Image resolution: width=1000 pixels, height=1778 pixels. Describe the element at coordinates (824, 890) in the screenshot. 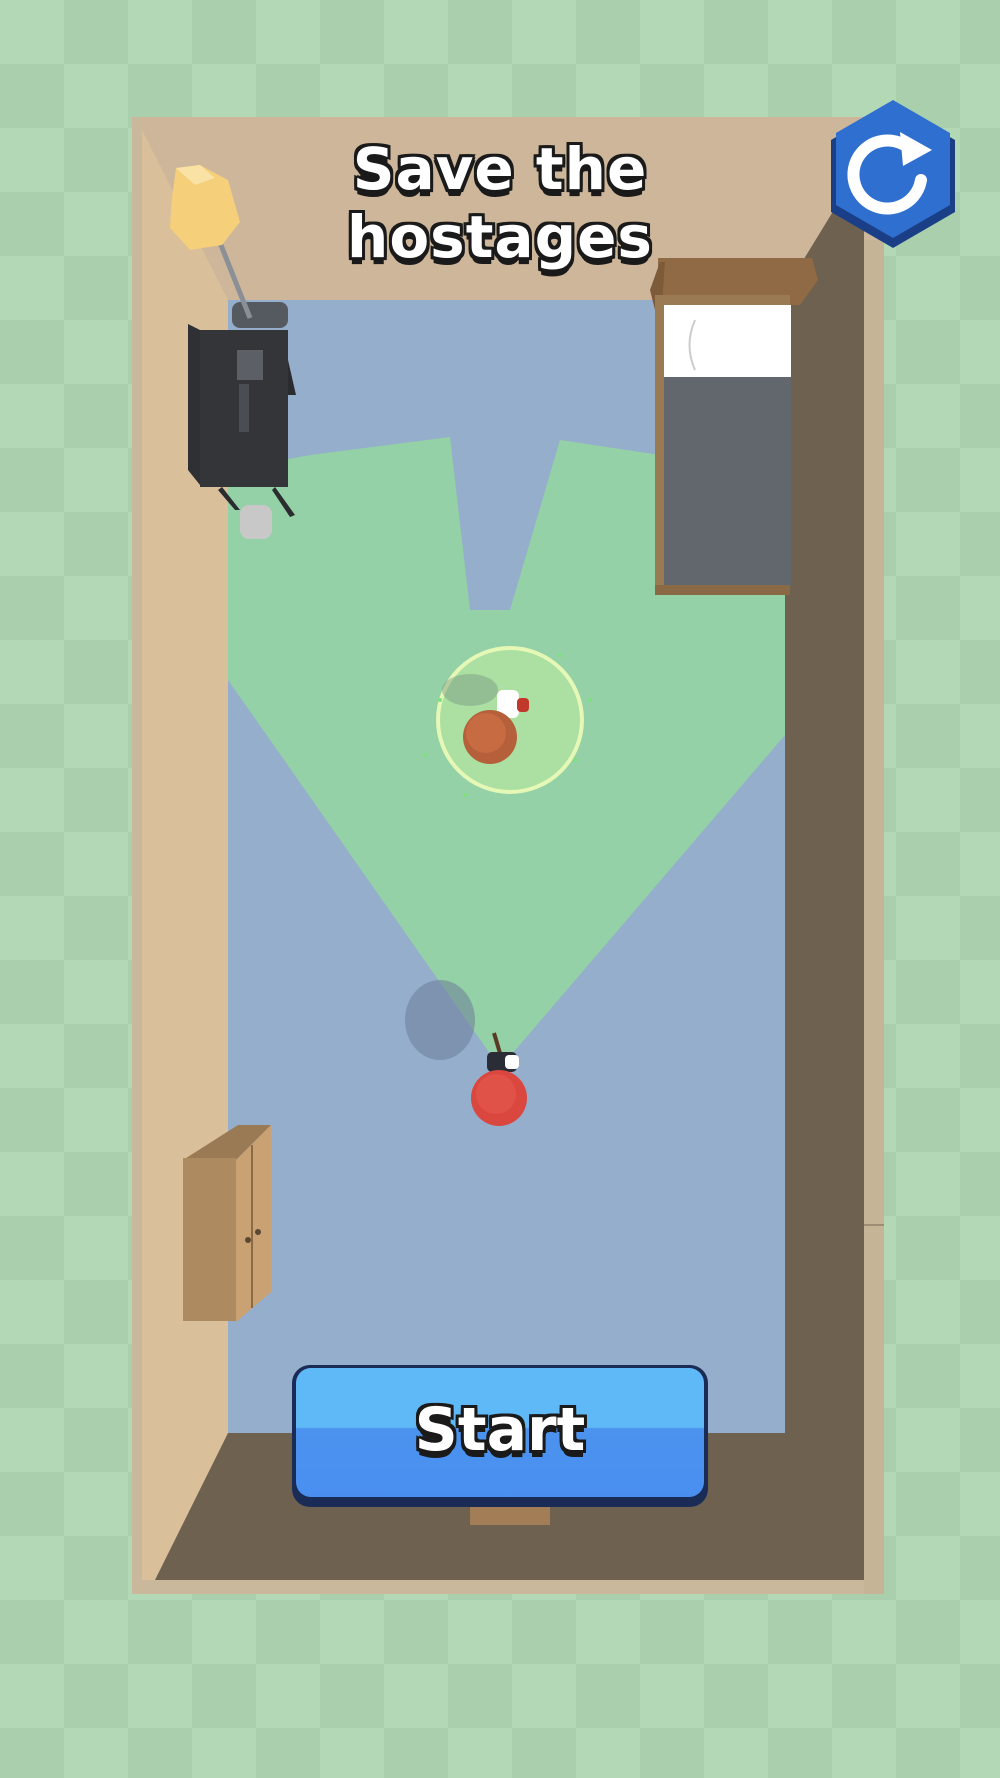

I see `right-wall` at that location.